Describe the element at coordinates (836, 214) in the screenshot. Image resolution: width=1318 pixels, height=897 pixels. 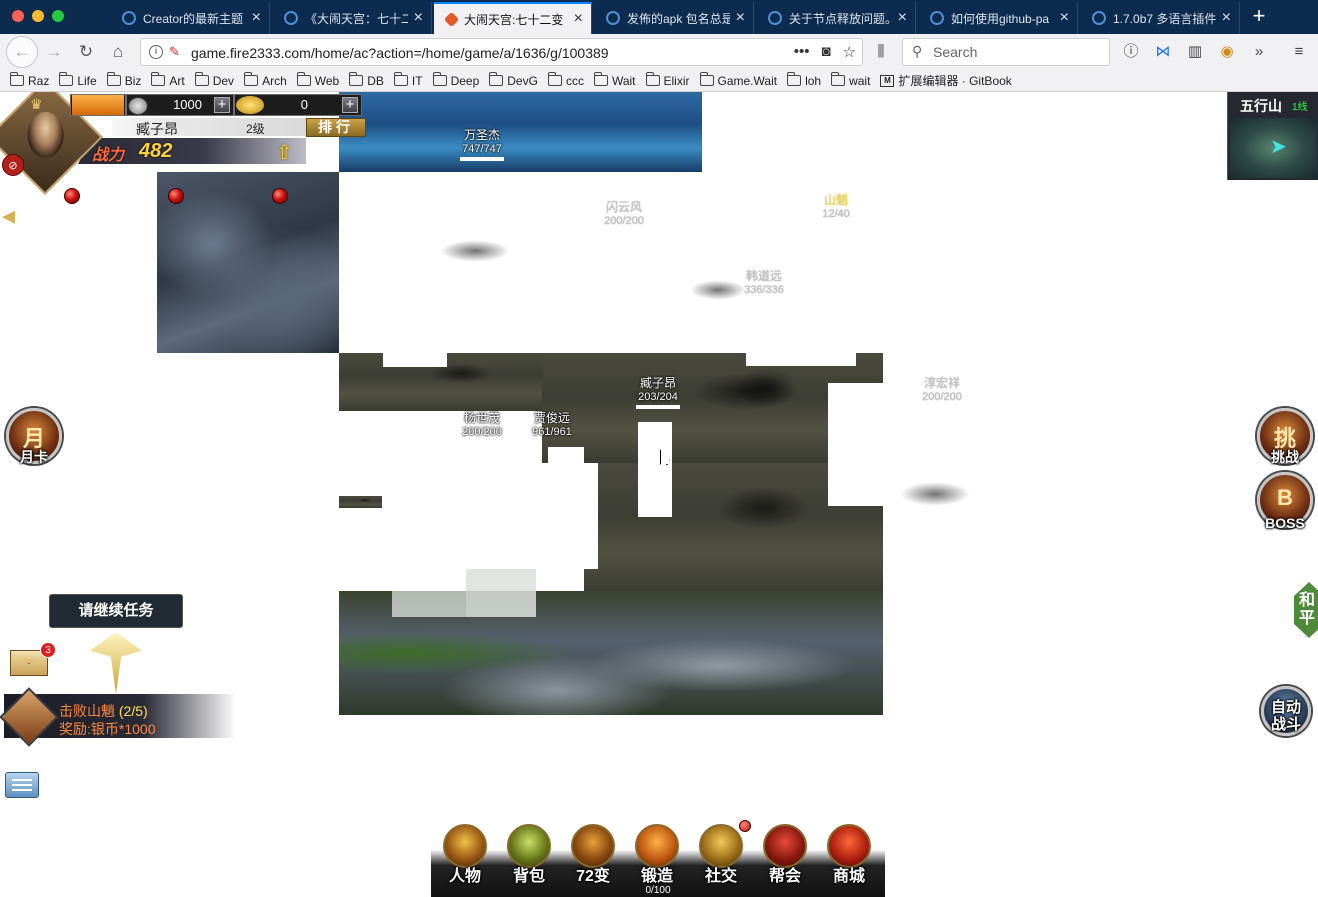
I see `monster-hp: 12/40` at that location.